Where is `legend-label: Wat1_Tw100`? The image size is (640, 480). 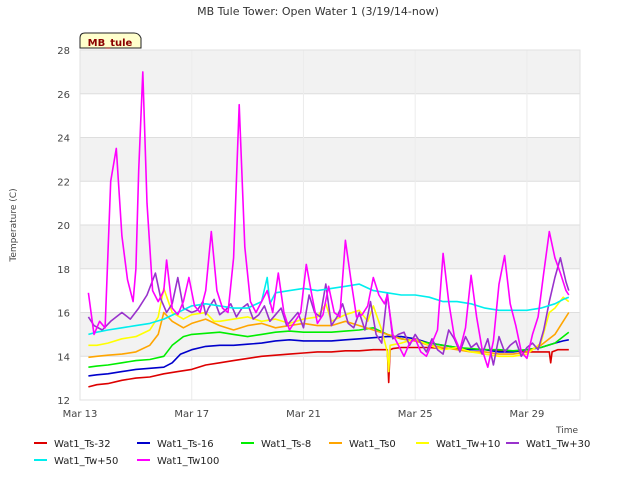
legend-label: Wat1_Tw100 is located at coordinates (188, 461).